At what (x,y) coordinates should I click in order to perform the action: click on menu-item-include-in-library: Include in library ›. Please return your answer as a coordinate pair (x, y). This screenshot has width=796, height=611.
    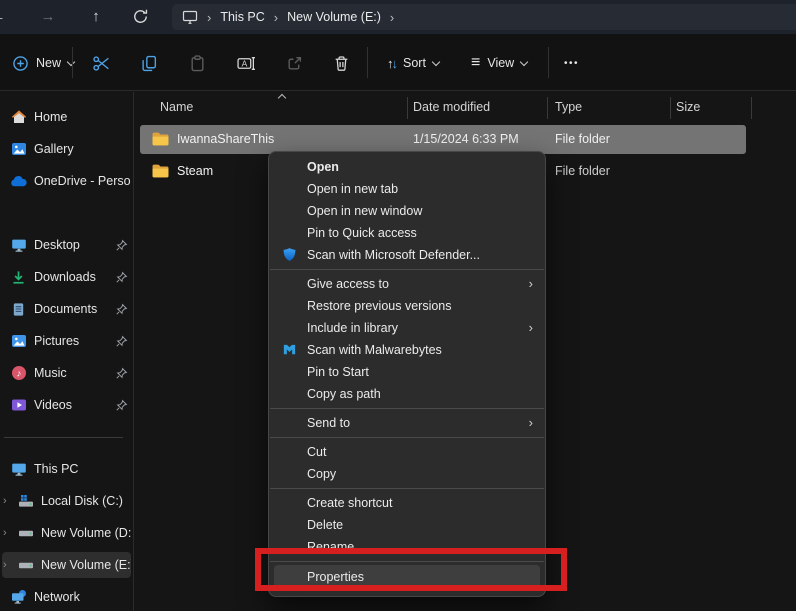
    Looking at the image, I should click on (407, 328).